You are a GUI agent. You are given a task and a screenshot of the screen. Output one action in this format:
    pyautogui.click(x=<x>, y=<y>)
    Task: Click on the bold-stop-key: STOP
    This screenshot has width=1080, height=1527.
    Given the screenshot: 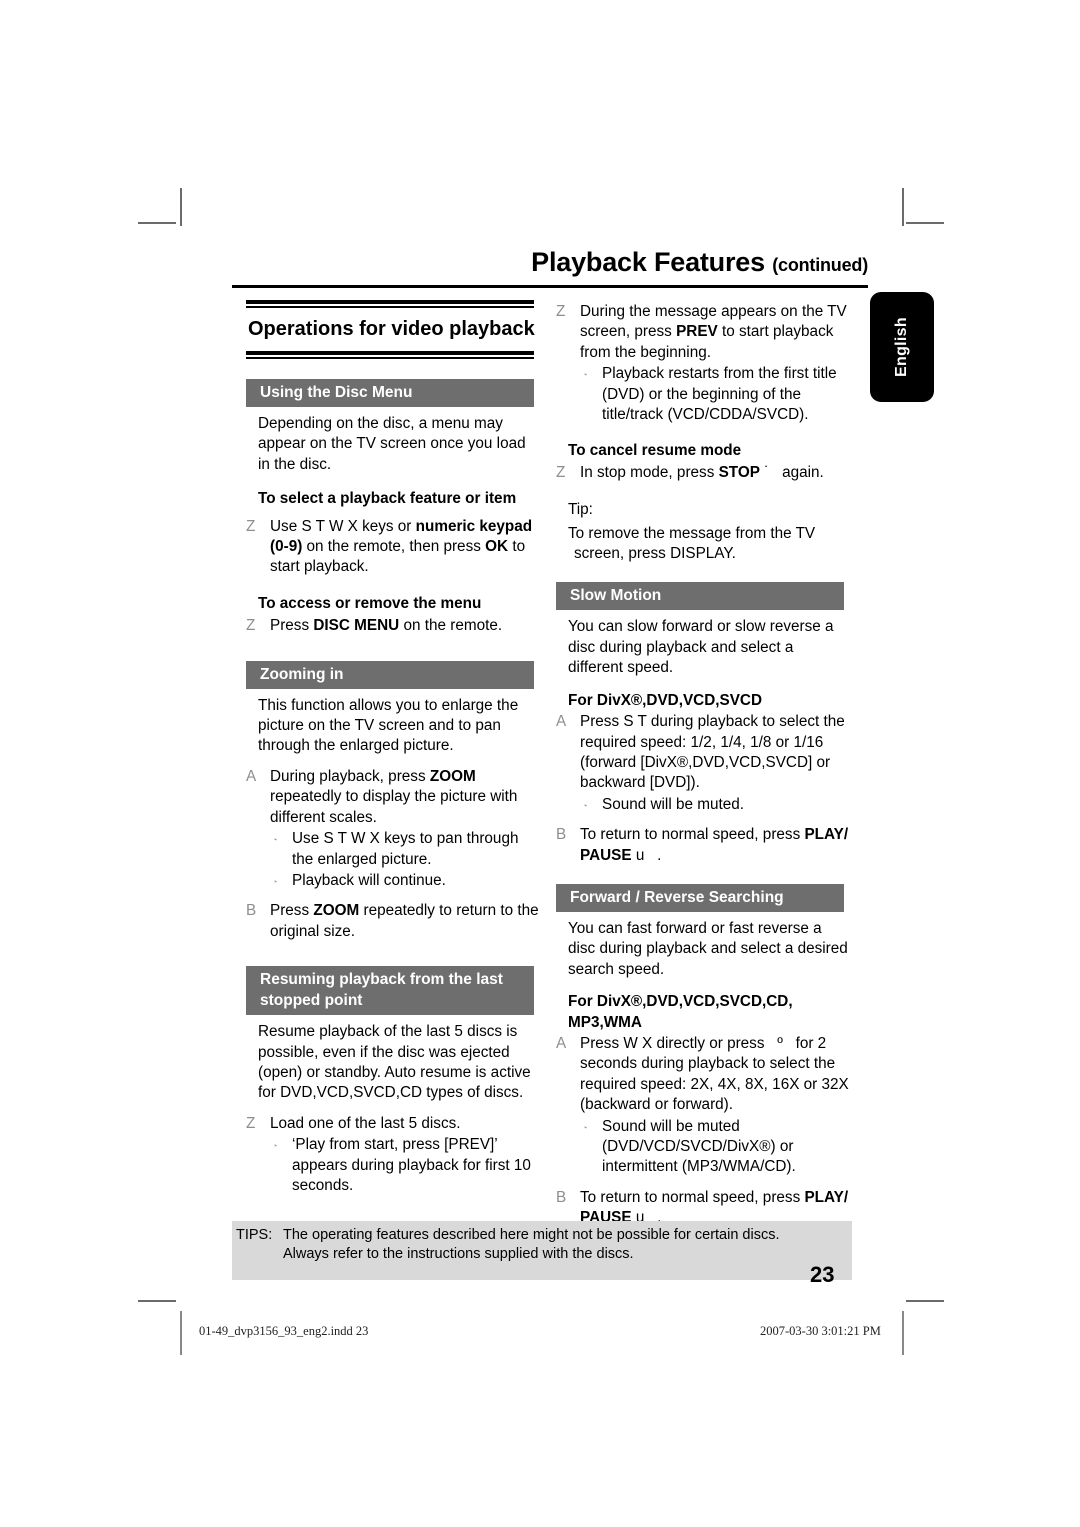 What is the action you would take?
    pyautogui.click(x=739, y=472)
    